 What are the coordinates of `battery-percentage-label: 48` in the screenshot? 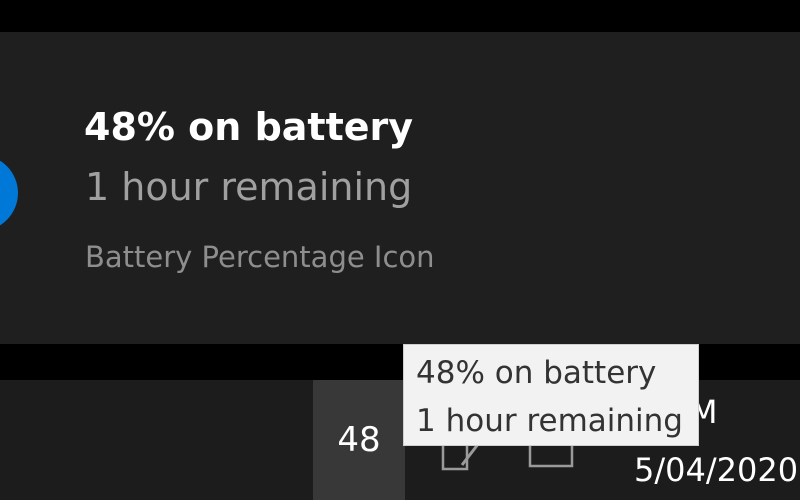 It's located at (359, 440).